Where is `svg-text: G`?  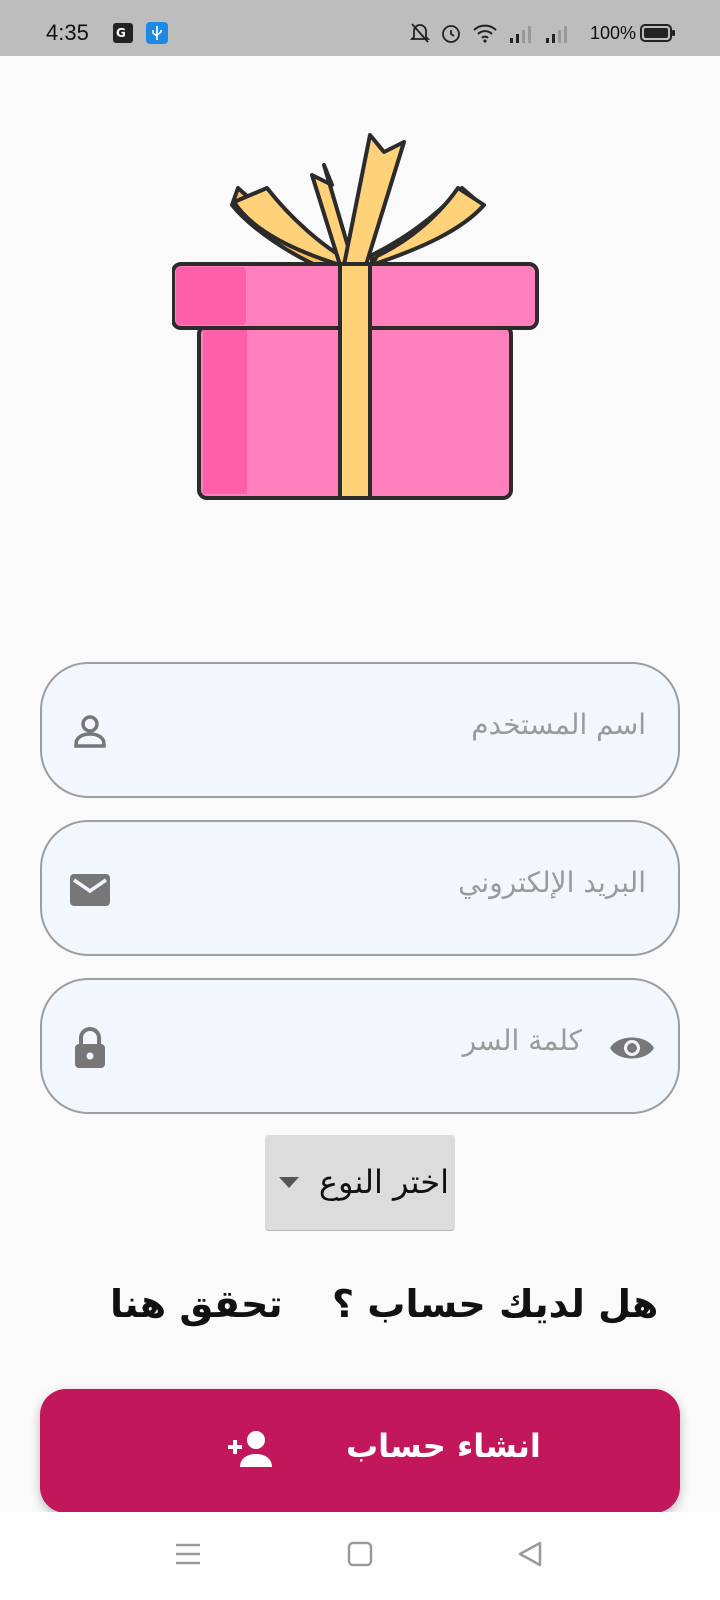 svg-text: G is located at coordinates (121, 33).